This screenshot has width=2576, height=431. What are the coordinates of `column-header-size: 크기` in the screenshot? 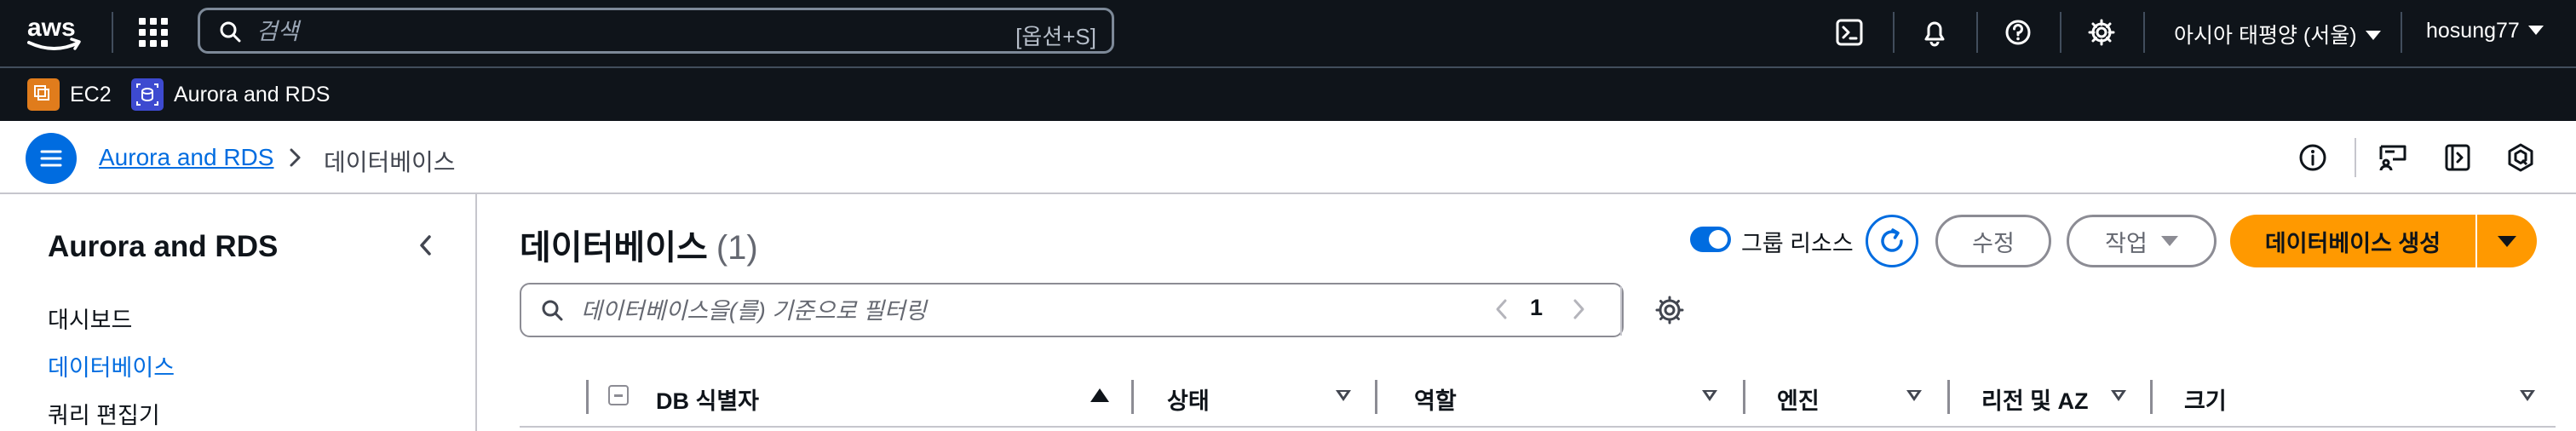 It's located at (2205, 399).